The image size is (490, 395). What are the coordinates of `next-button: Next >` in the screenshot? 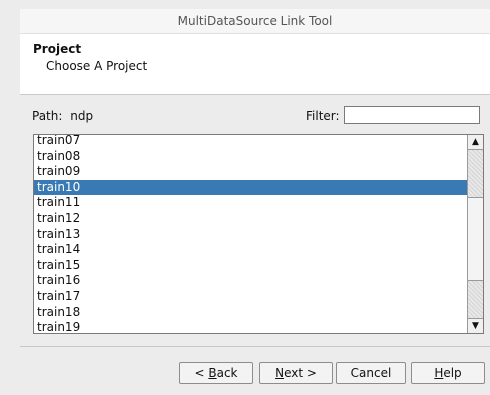 It's located at (296, 373).